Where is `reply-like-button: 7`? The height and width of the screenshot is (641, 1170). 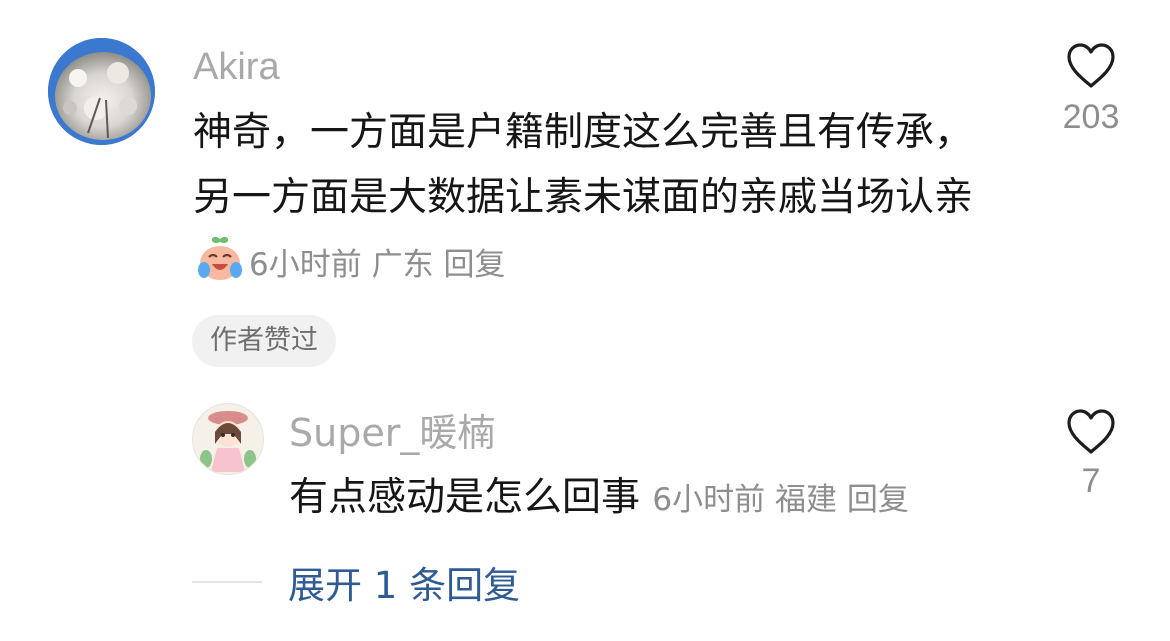 reply-like-button: 7 is located at coordinates (1091, 454).